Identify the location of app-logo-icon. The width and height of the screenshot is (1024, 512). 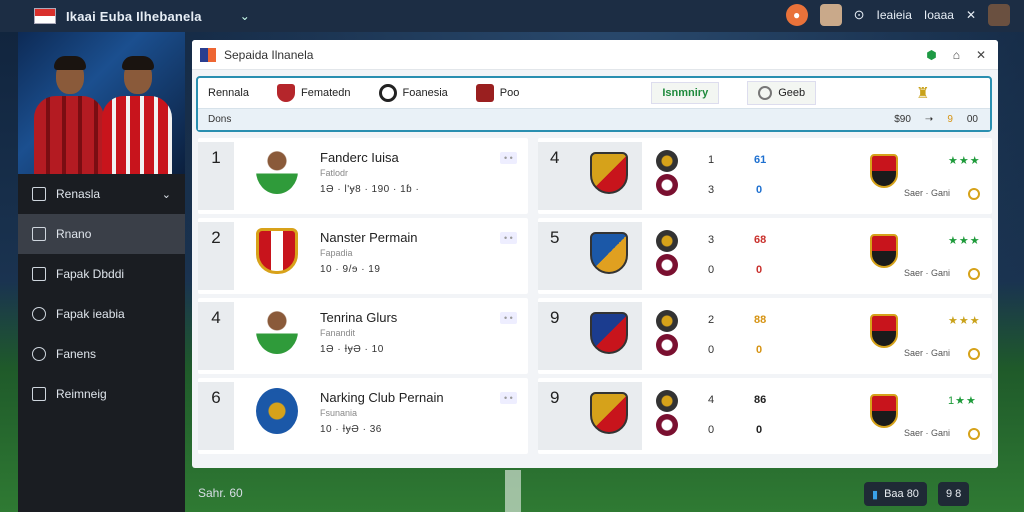
(208, 54).